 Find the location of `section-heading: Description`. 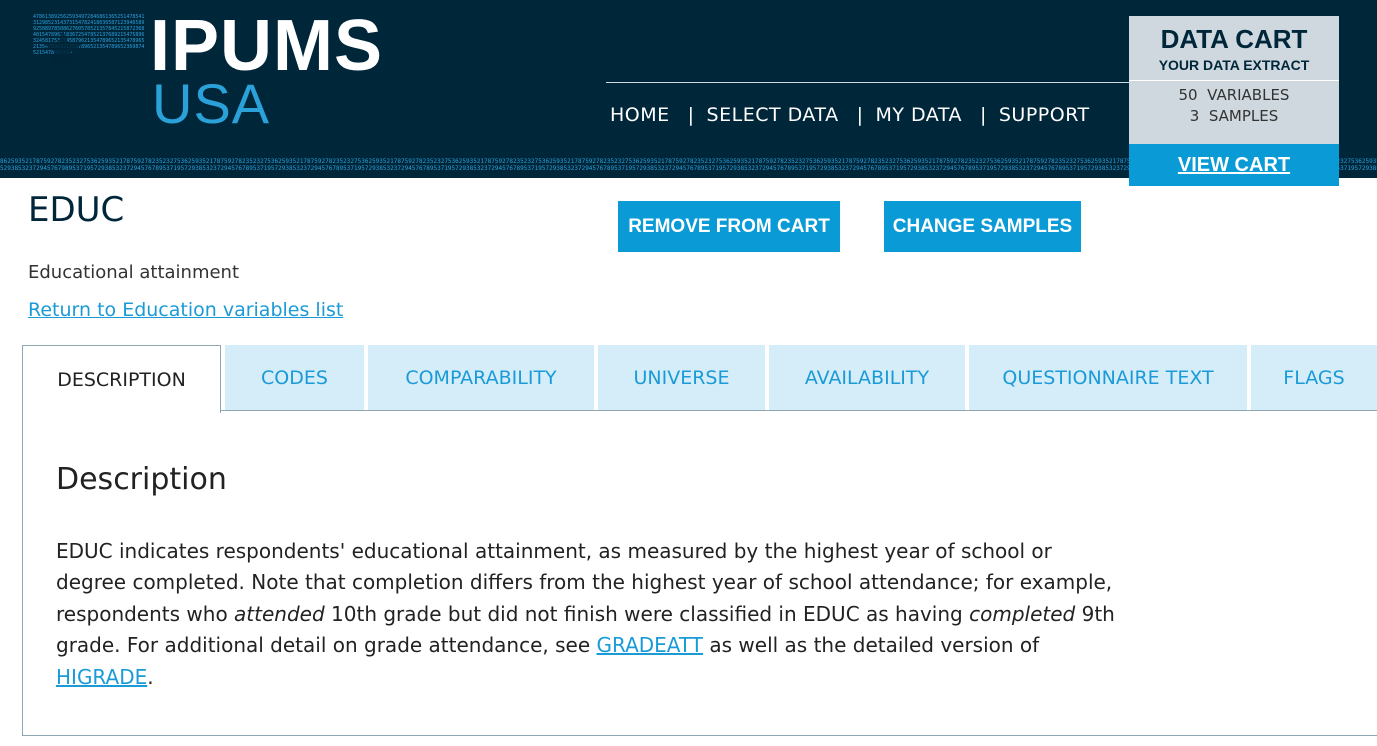

section-heading: Description is located at coordinates (141, 479).